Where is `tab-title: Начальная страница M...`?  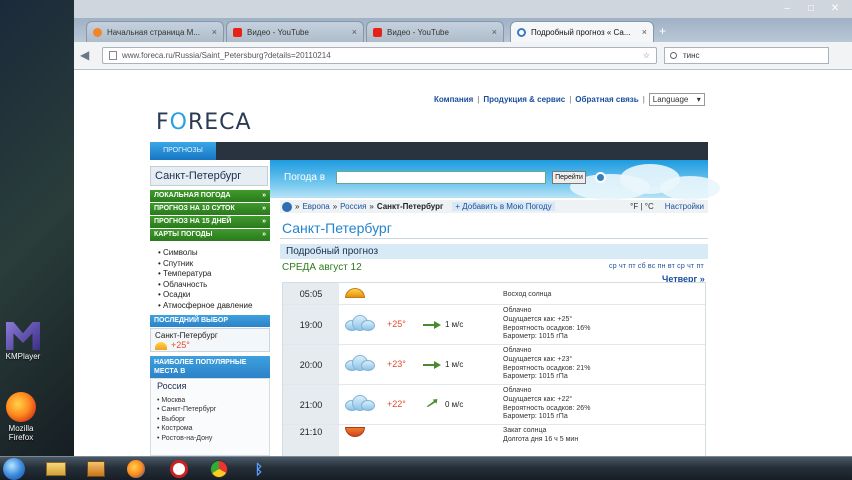
tab-title: Начальная страница M... is located at coordinates (153, 32).